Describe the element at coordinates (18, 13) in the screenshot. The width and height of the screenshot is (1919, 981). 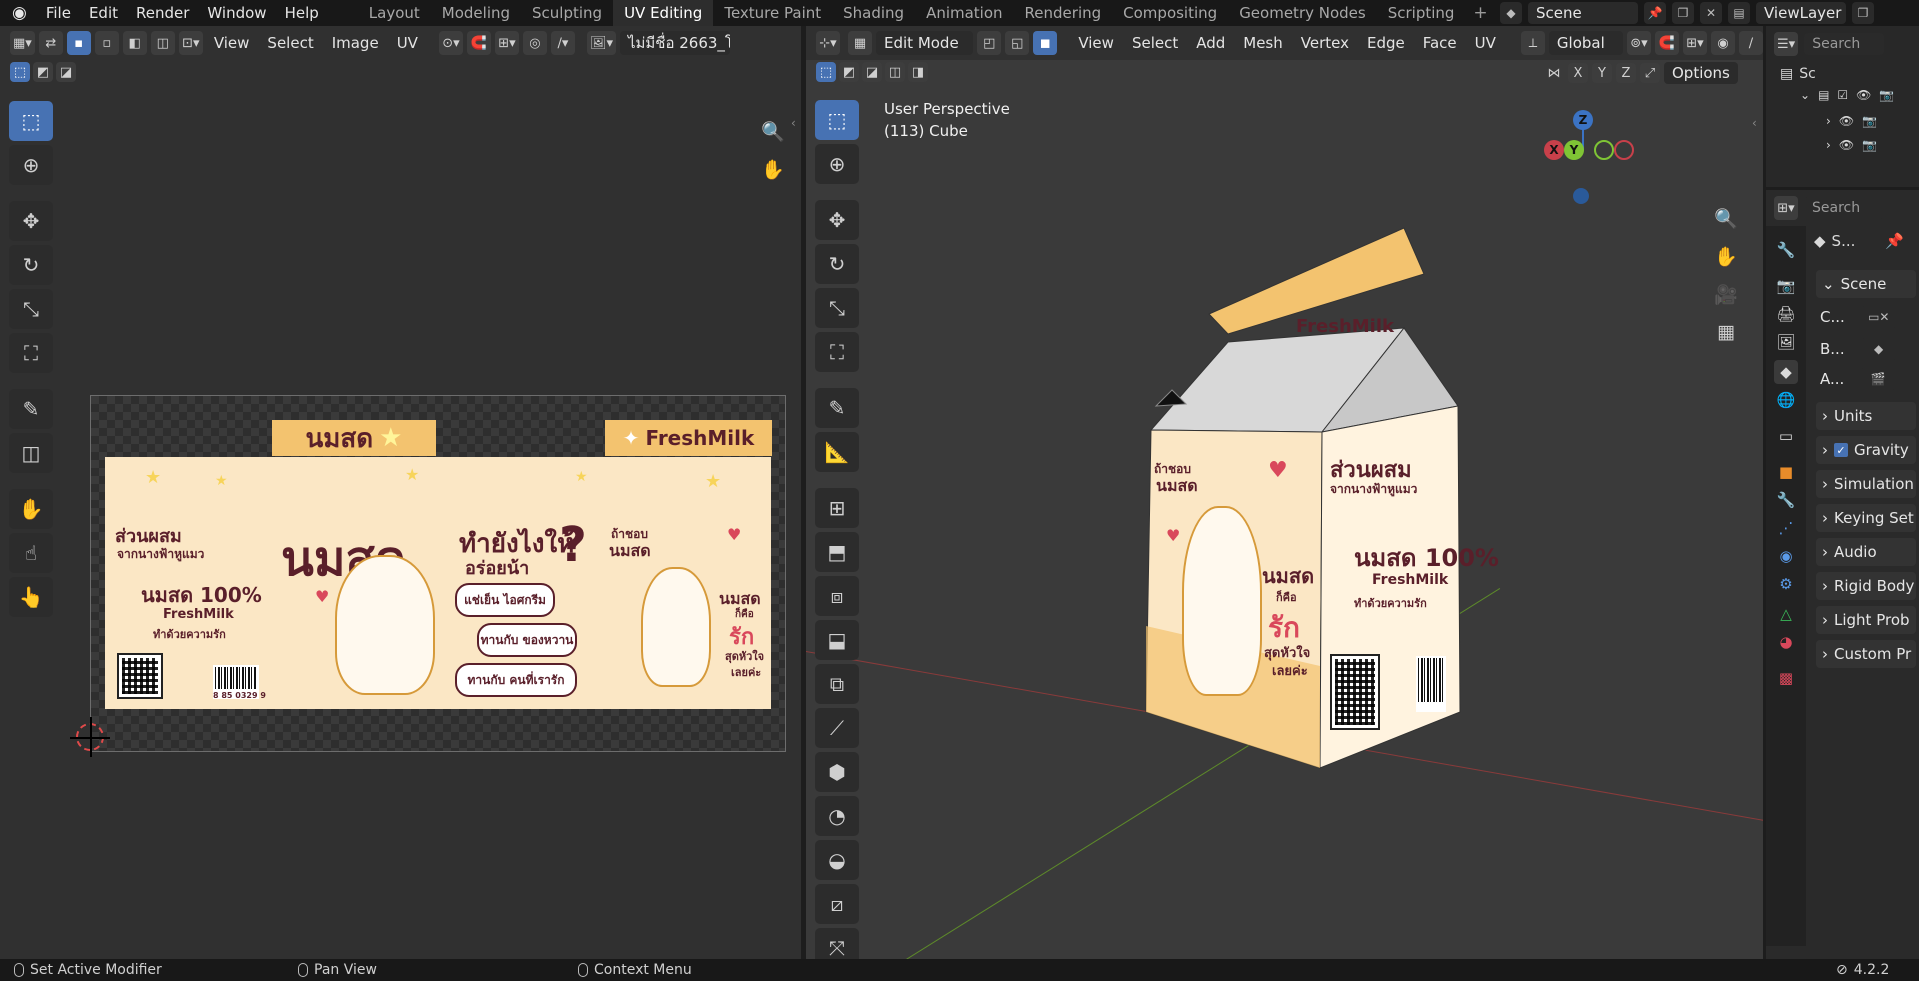
I see `blender-logo-icon: ◉` at that location.